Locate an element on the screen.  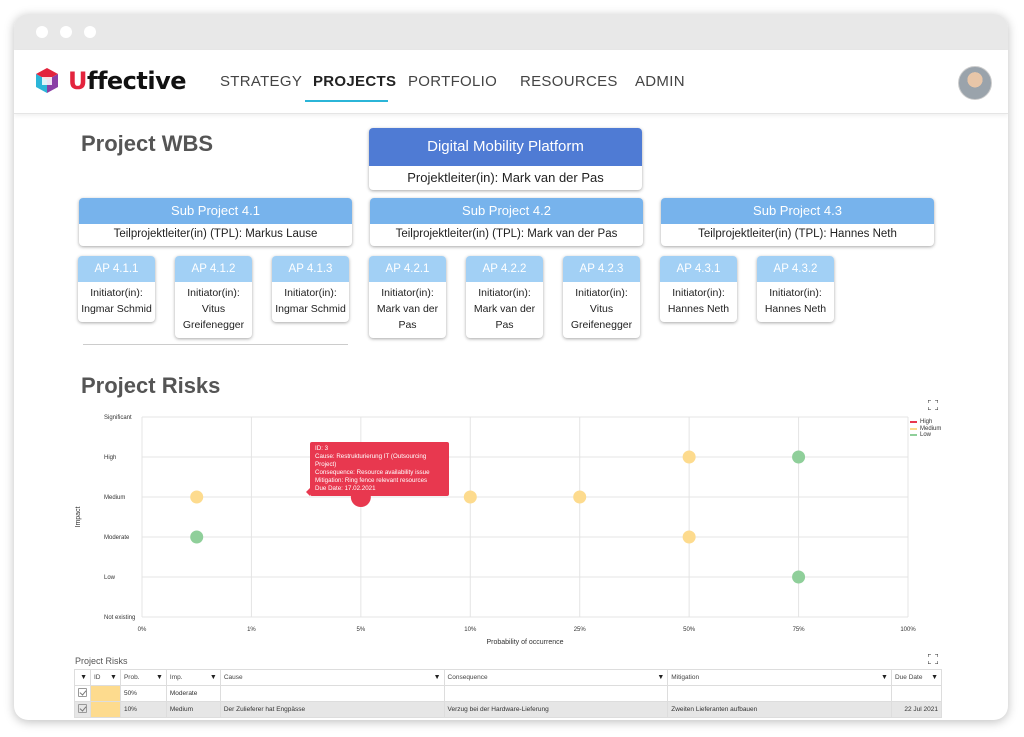
row-consequence: Verzug bei der Hardware-Lieferung is located at coordinates (556, 709).